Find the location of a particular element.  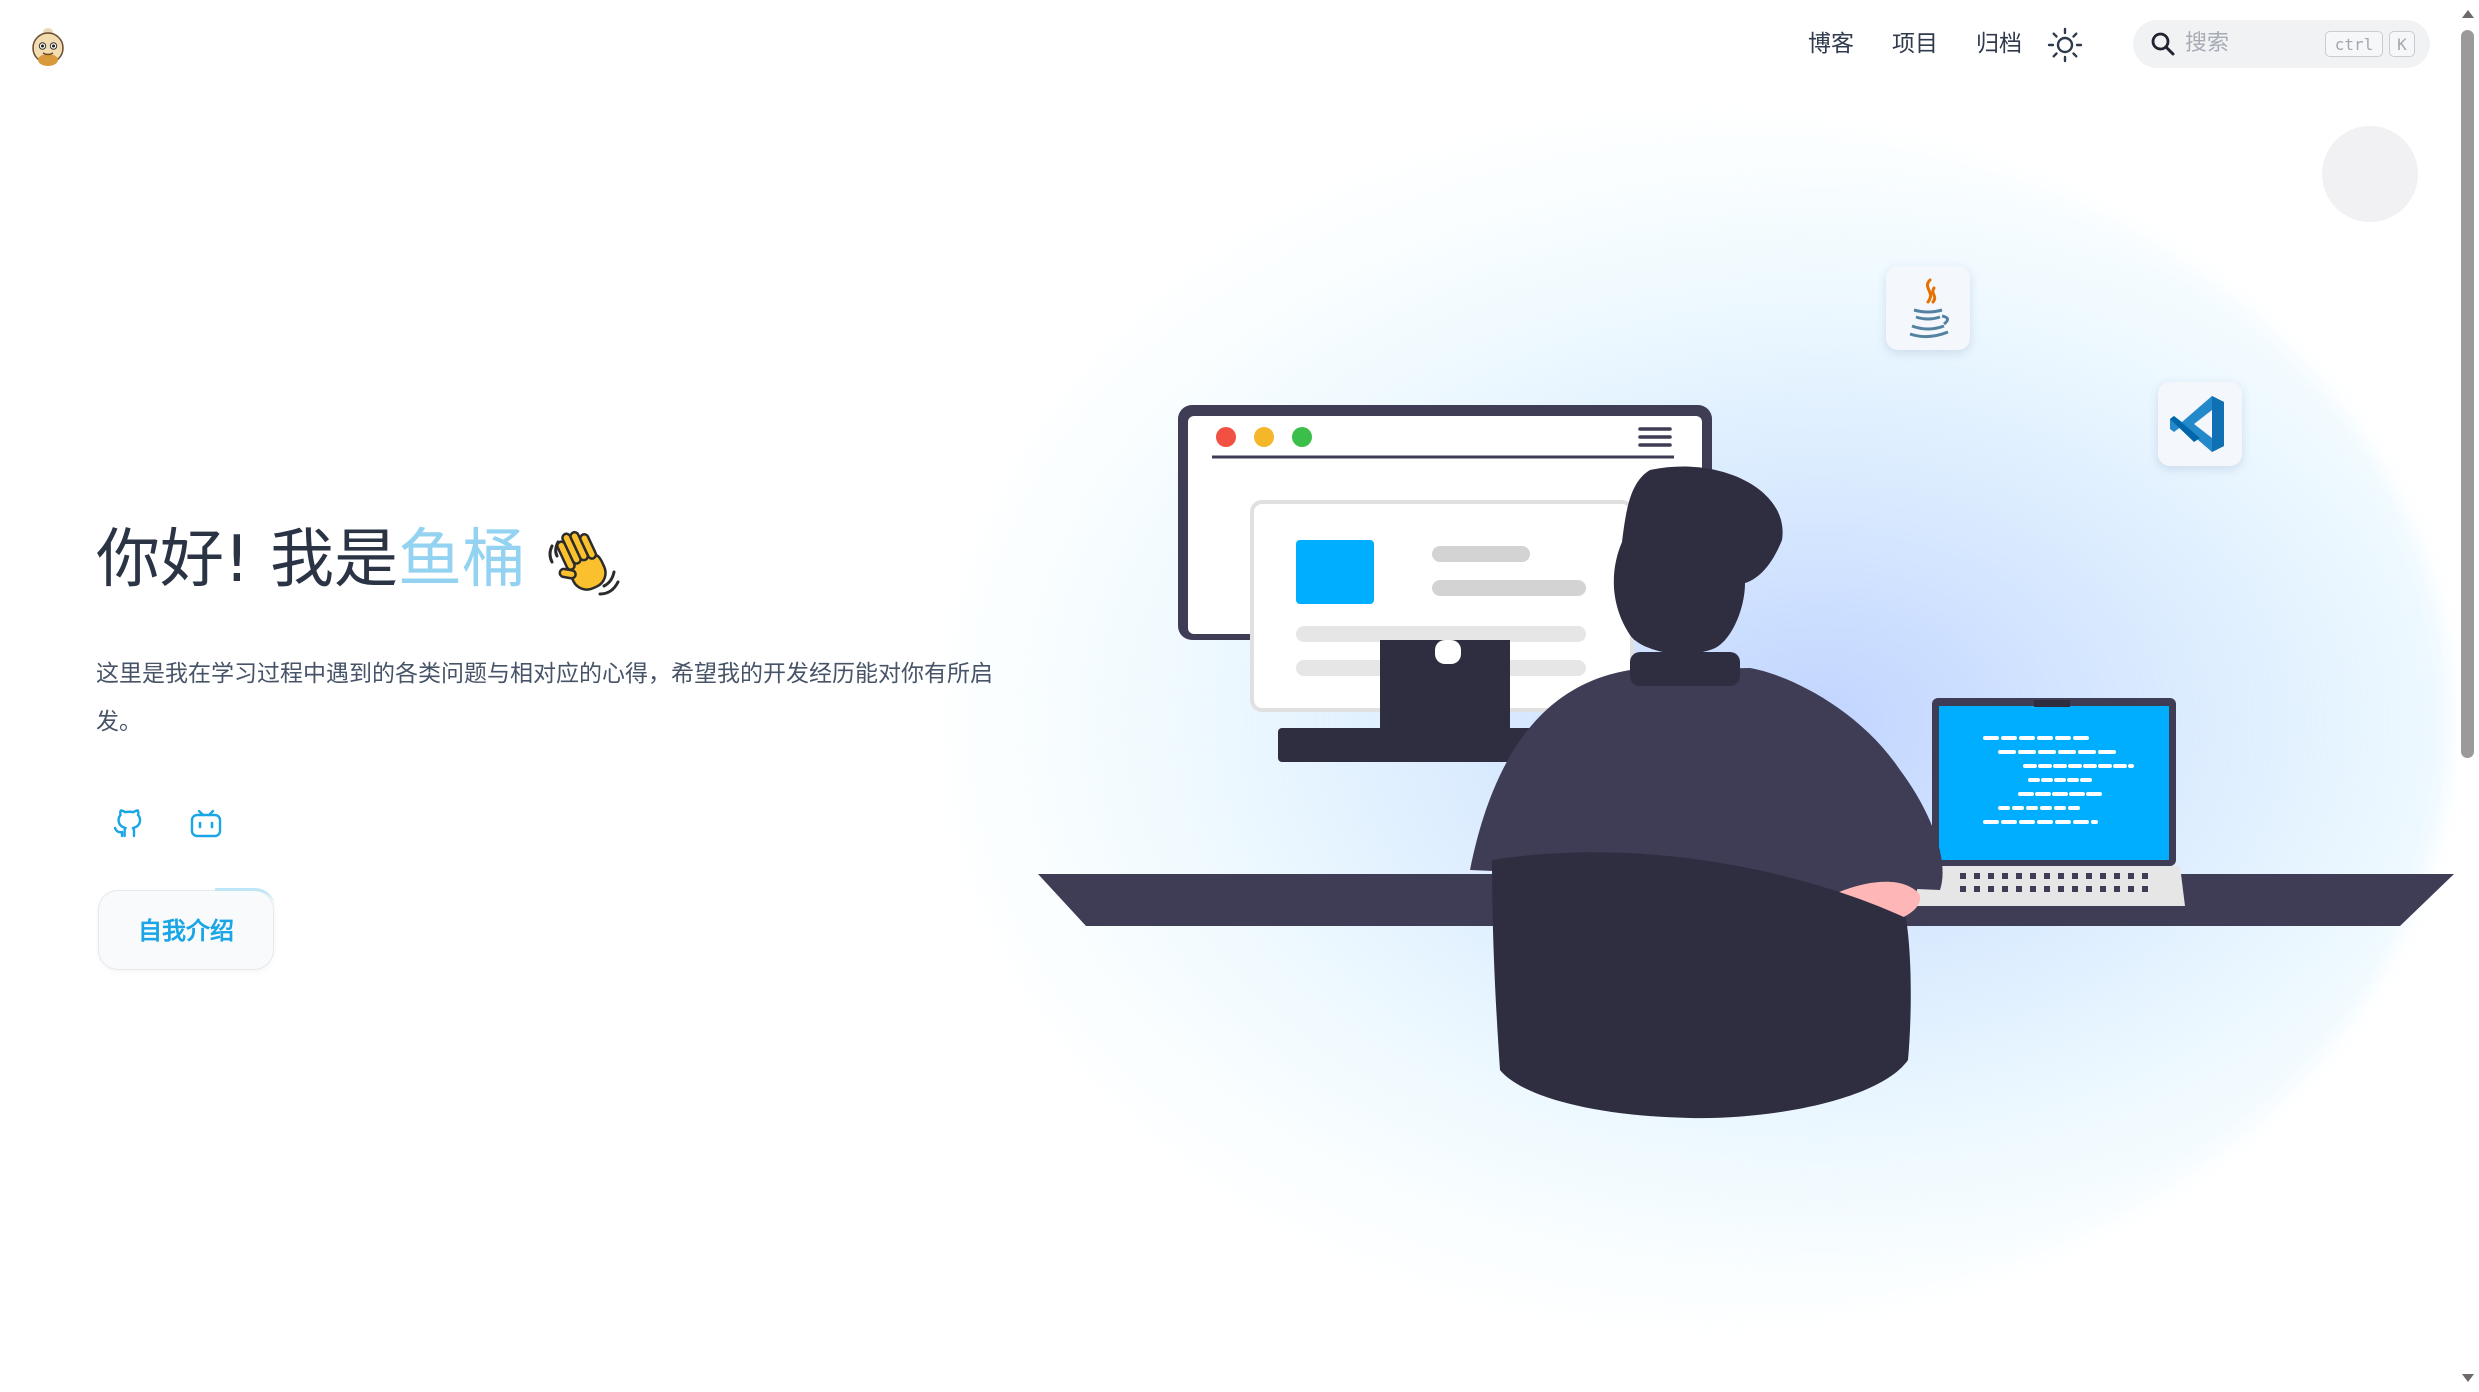

search-placeholder: 搜索 is located at coordinates (2207, 43).